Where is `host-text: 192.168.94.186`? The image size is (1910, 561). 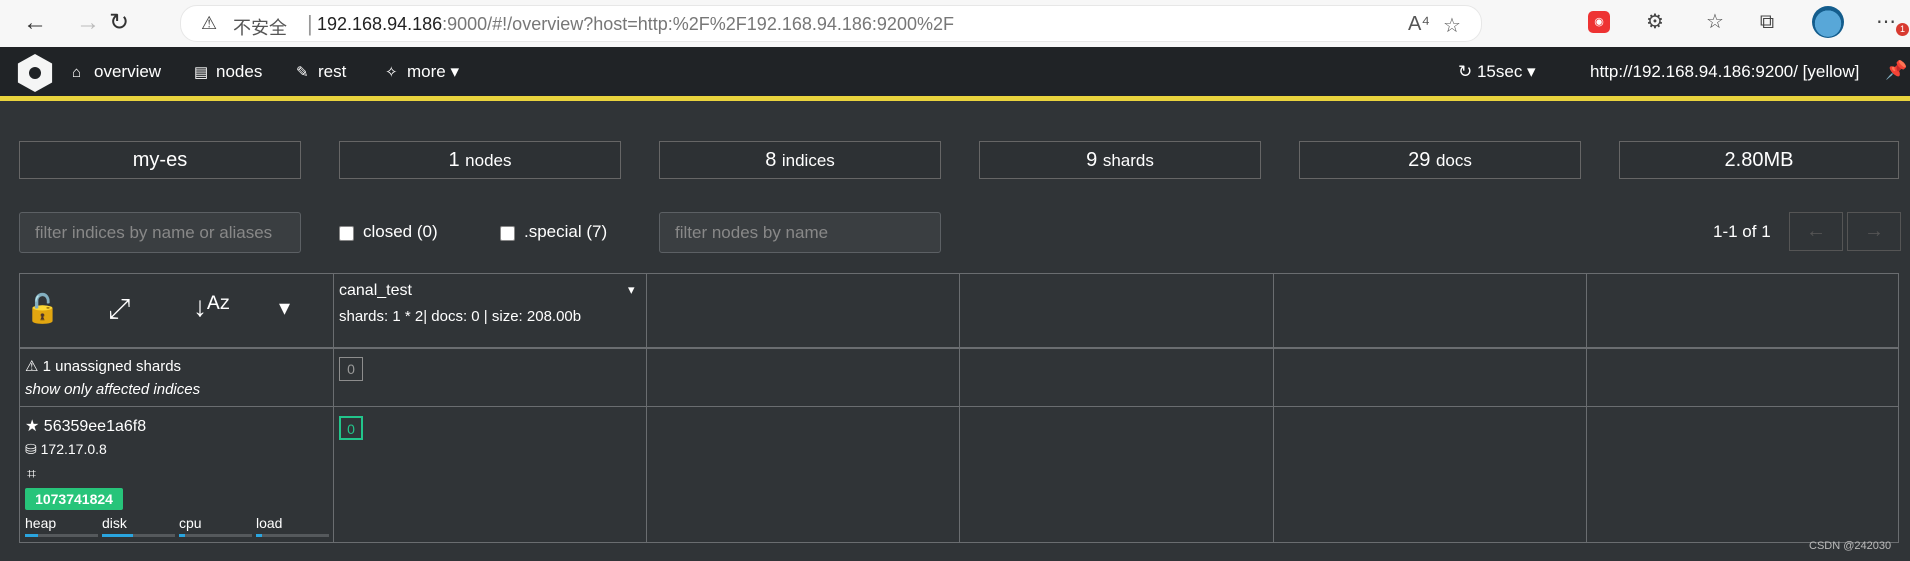
host-text: 192.168.94.186 is located at coordinates (380, 24).